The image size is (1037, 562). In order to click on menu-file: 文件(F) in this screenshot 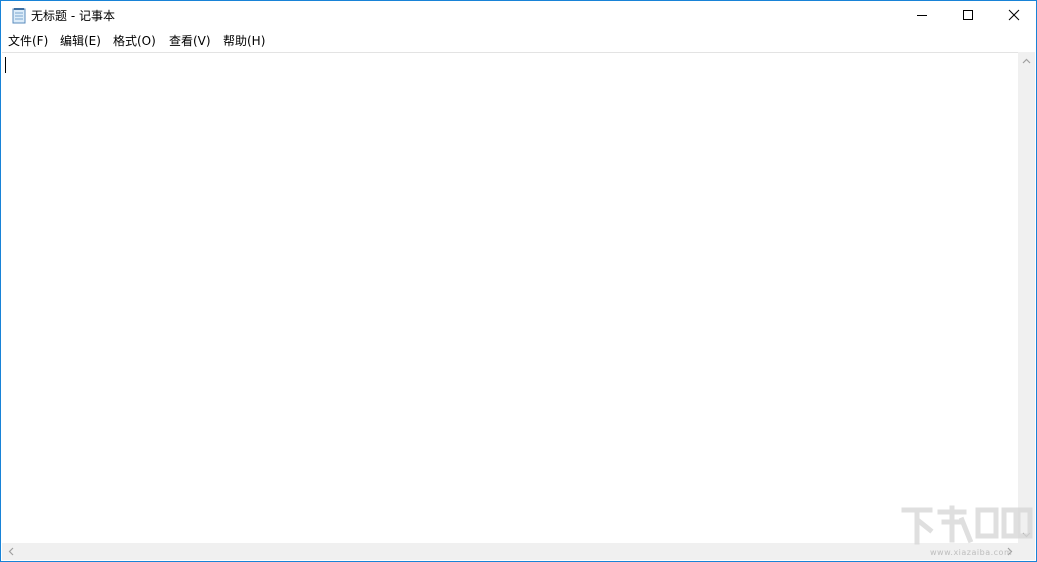, I will do `click(28, 41)`.